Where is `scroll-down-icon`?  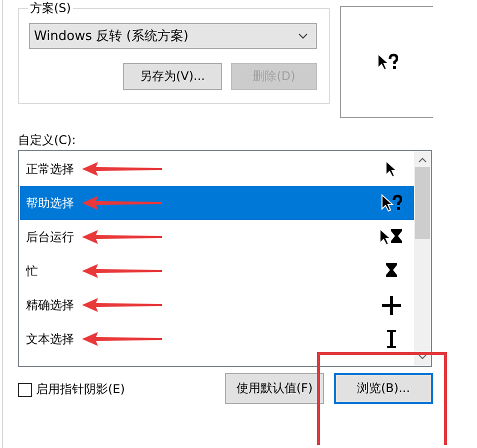 scroll-down-icon is located at coordinates (422, 357).